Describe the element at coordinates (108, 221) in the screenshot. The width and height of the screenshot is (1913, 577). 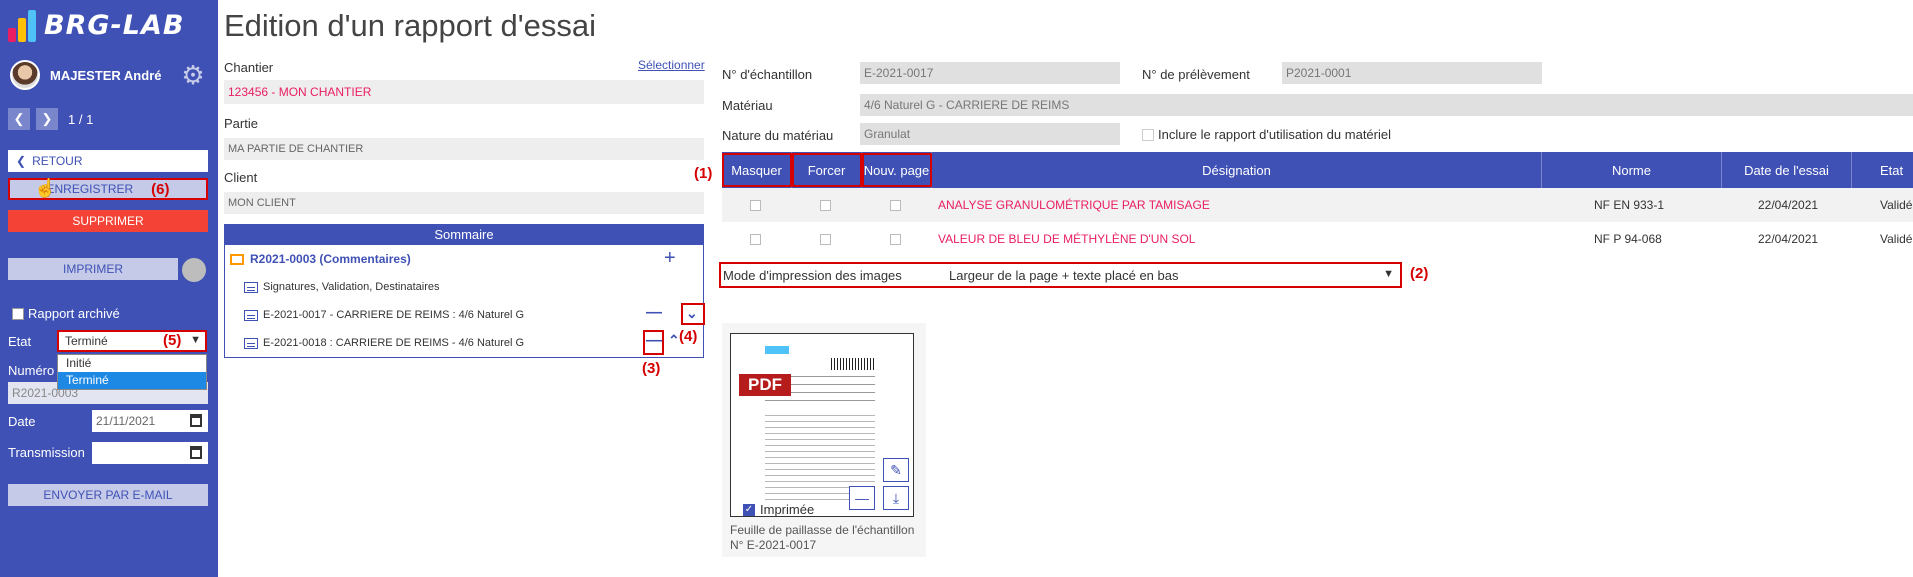
I see `supprimer-button: SUPPRIMER` at that location.